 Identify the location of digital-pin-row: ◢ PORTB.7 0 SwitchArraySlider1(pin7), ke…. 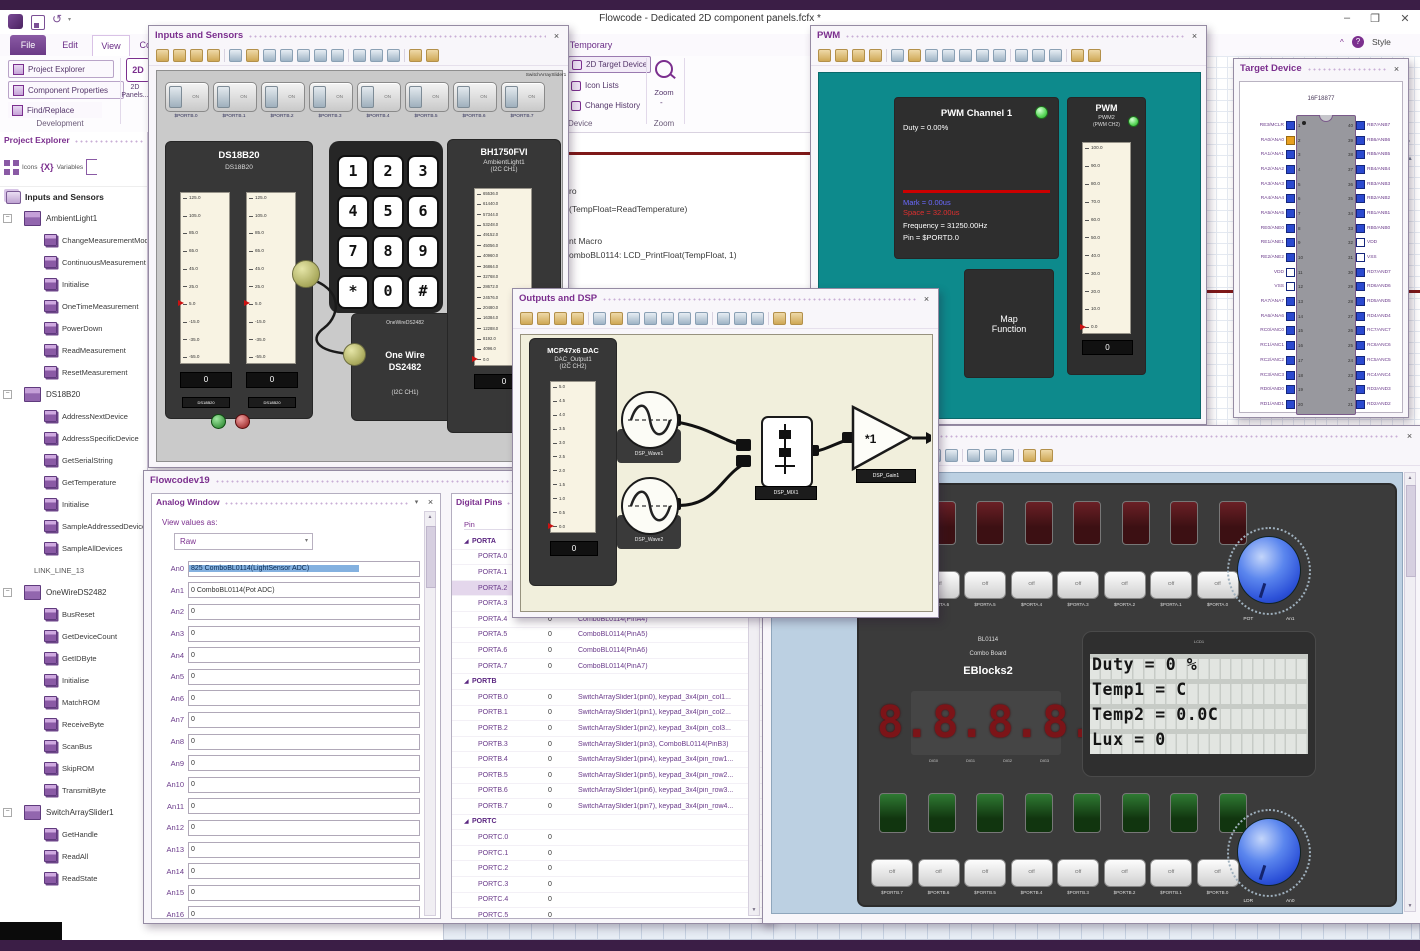
(608, 807).